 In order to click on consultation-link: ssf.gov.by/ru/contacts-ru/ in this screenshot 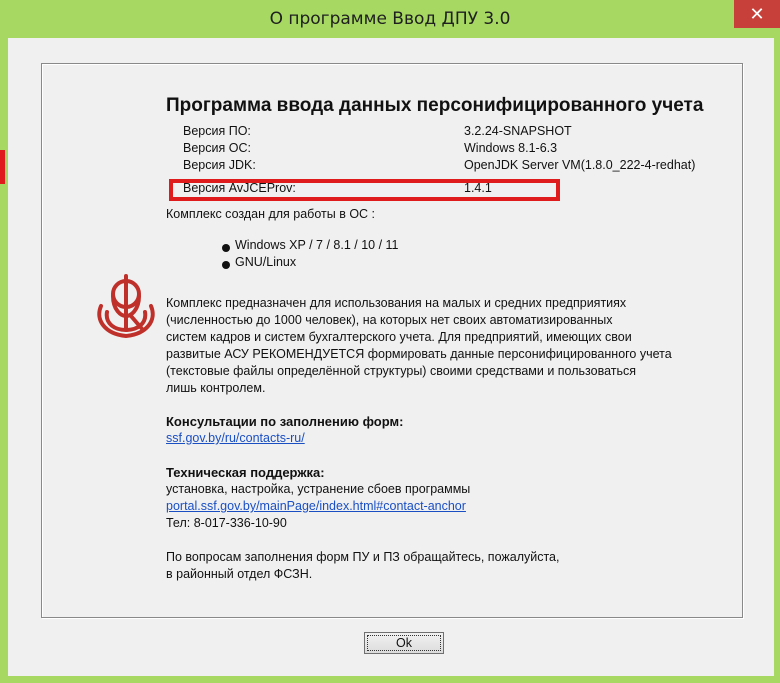, I will do `click(235, 438)`.